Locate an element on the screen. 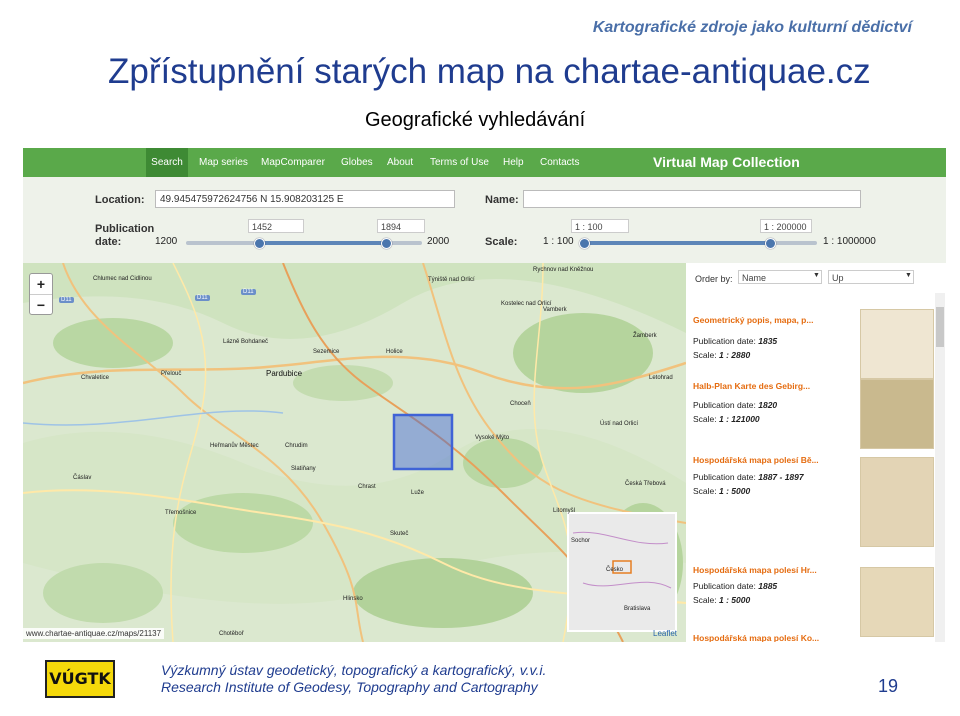 This screenshot has width=960, height=716. map-label: Chrudim is located at coordinates (296, 446).